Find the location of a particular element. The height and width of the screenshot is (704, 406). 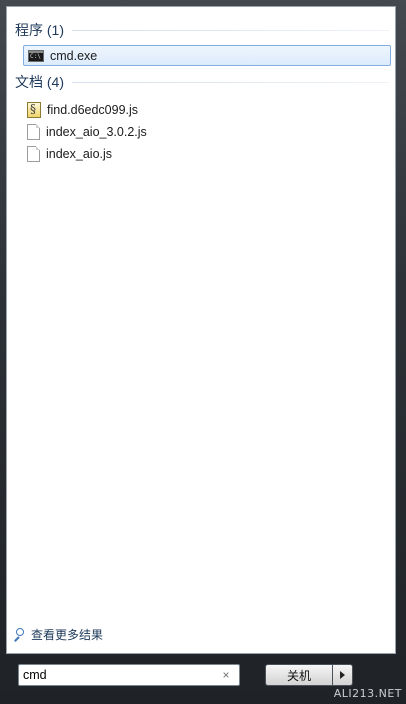

group-header-documents: 文档 (4) is located at coordinates (202, 82).